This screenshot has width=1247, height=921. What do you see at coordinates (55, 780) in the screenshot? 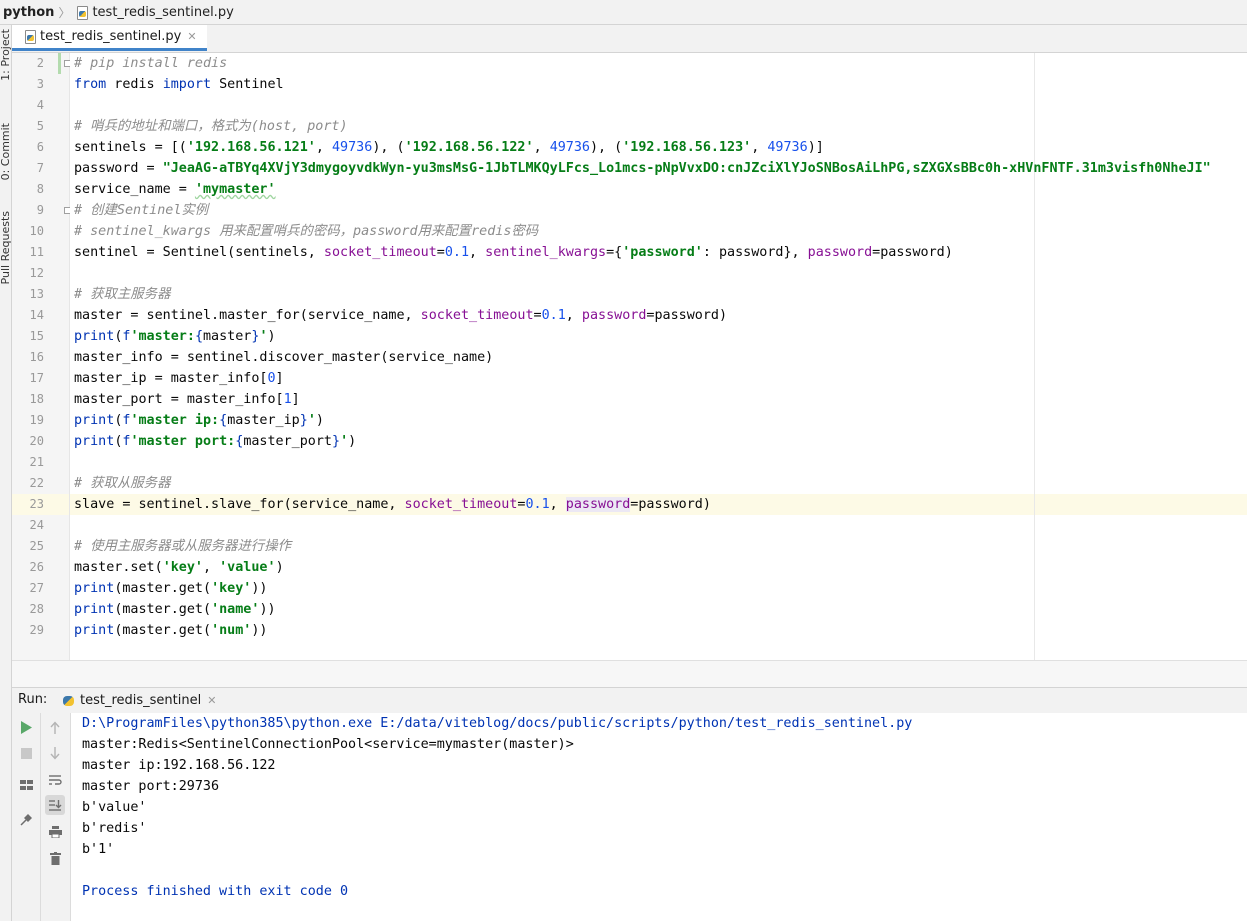
I see `soft-wrap-icon` at bounding box center [55, 780].